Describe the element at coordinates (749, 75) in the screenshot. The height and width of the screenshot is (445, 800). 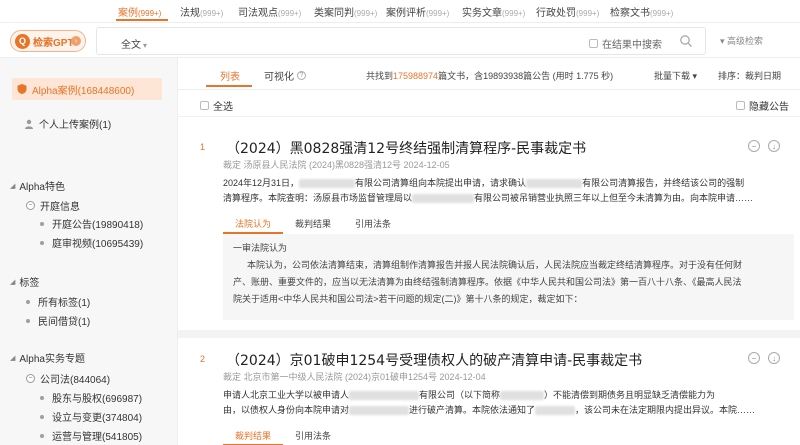
I see `sort-select: 排序：裁判日期` at that location.